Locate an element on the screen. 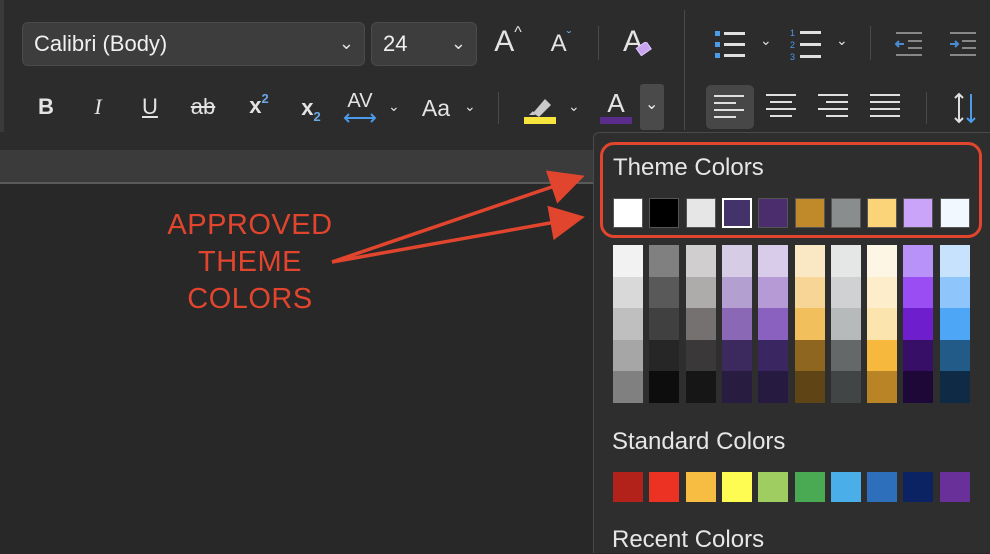 This screenshot has width=990, height=554. arrow-to-theme-row is located at coordinates (458, 234).